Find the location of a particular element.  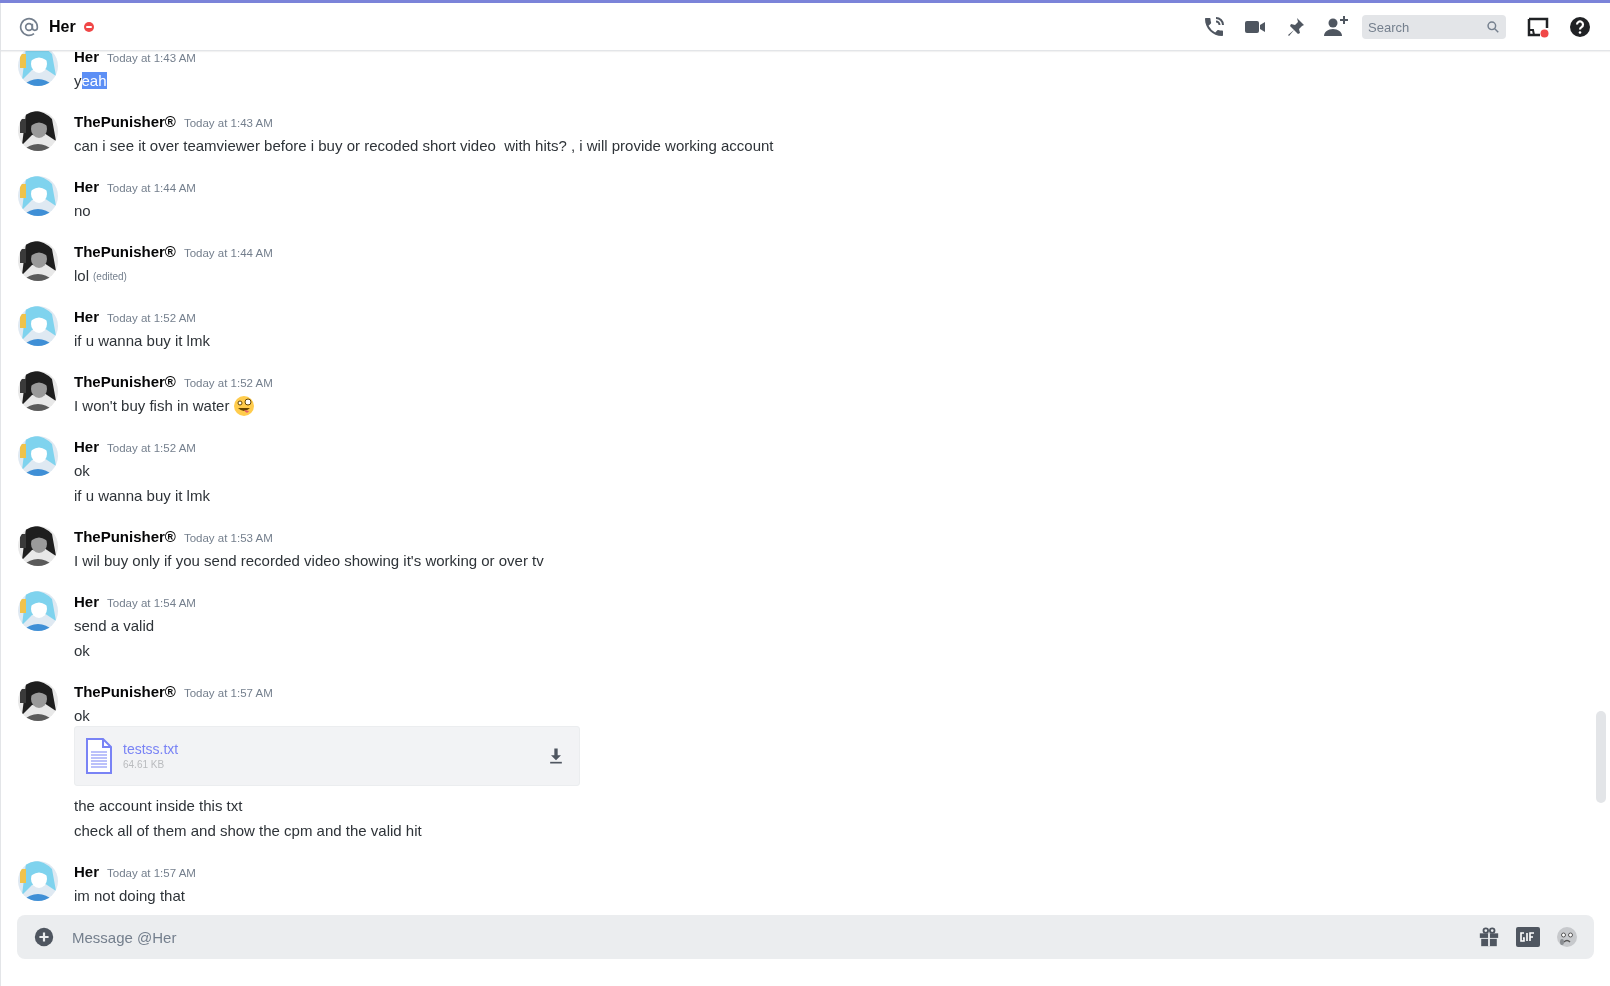

add-friend-icon is located at coordinates (1336, 26).